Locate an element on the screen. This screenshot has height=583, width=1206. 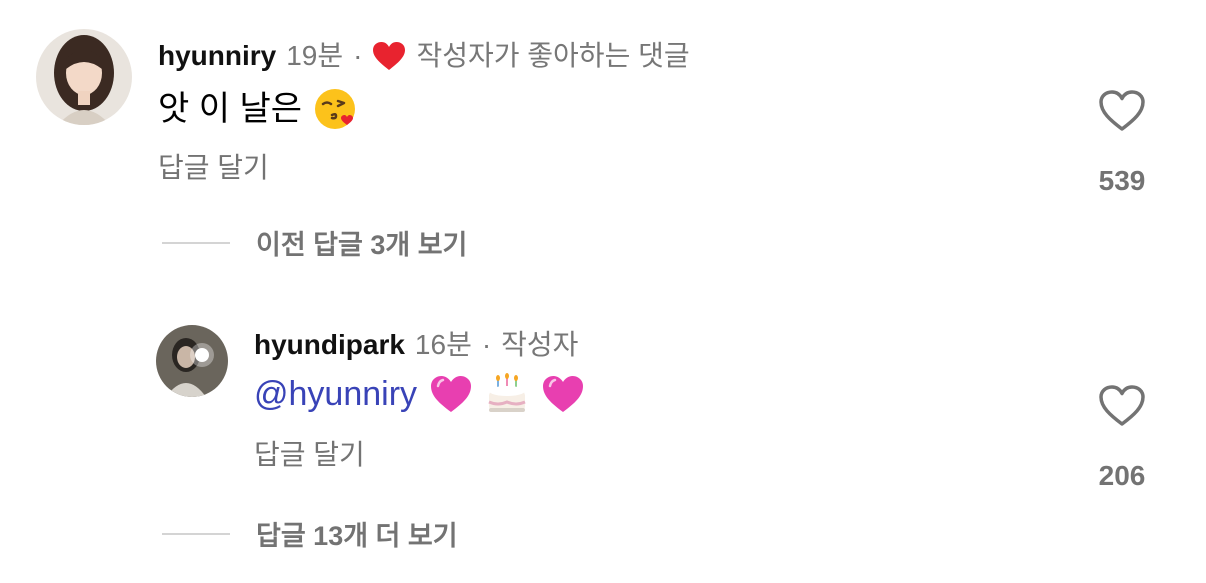
comment-meta: hyundipark 16분 · 작성자 is located at coordinates (416, 345).